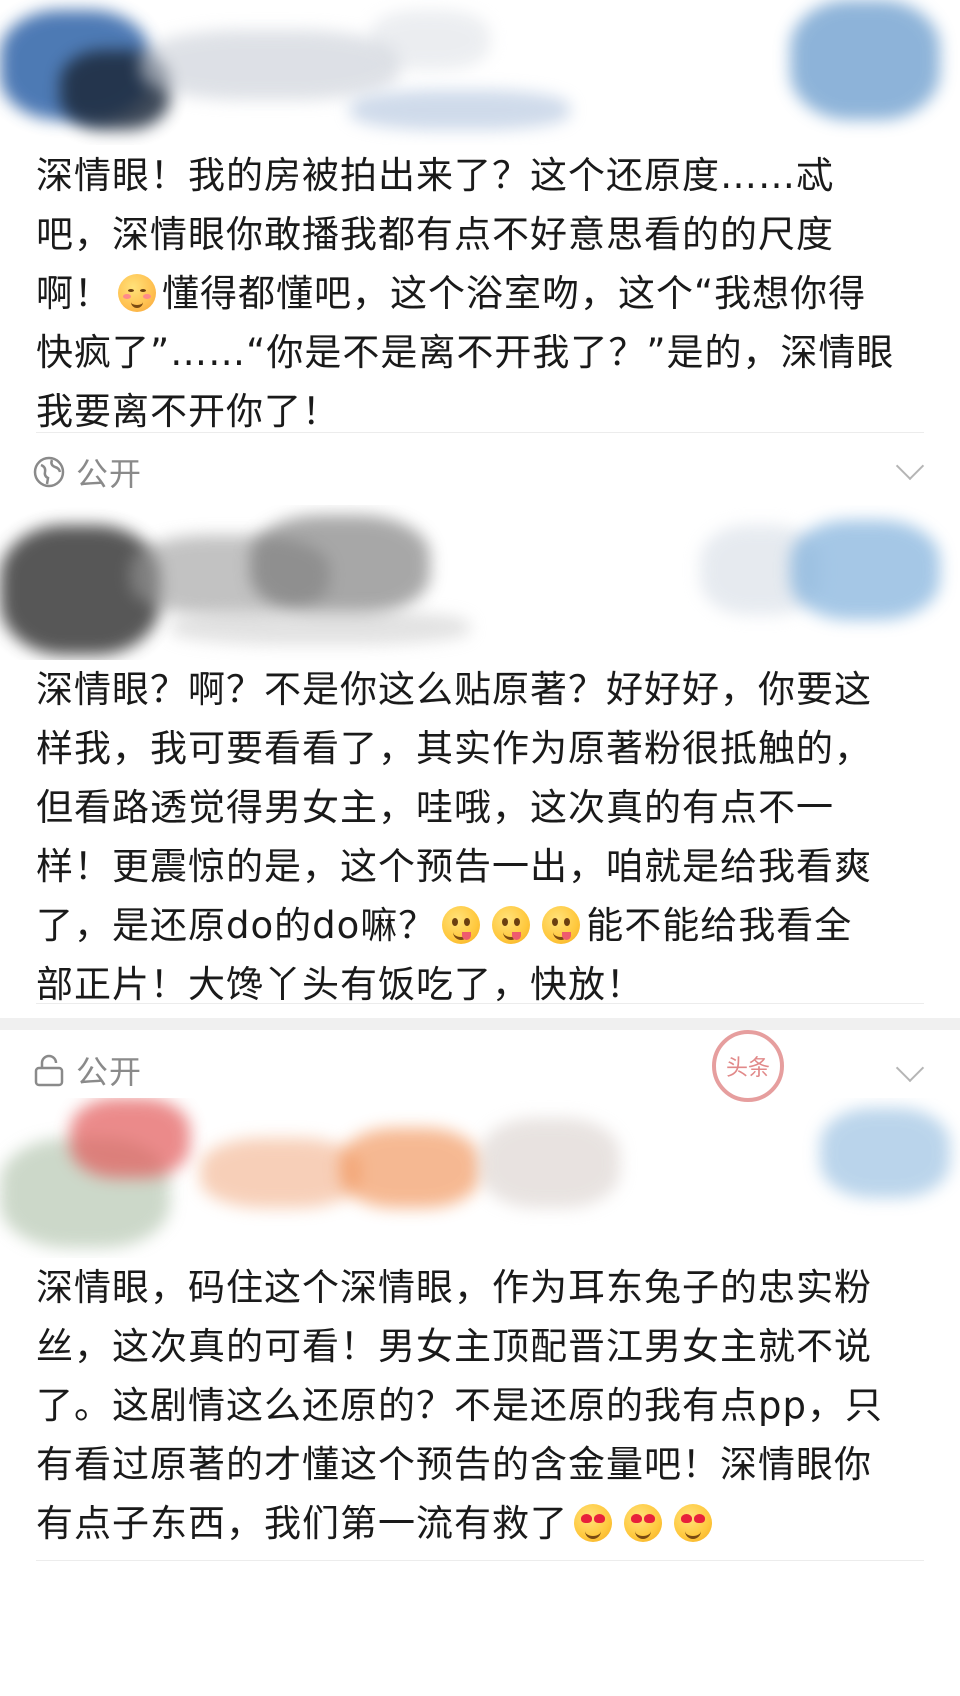 The width and height of the screenshot is (960, 1696). I want to click on globe-icon, so click(49, 472).